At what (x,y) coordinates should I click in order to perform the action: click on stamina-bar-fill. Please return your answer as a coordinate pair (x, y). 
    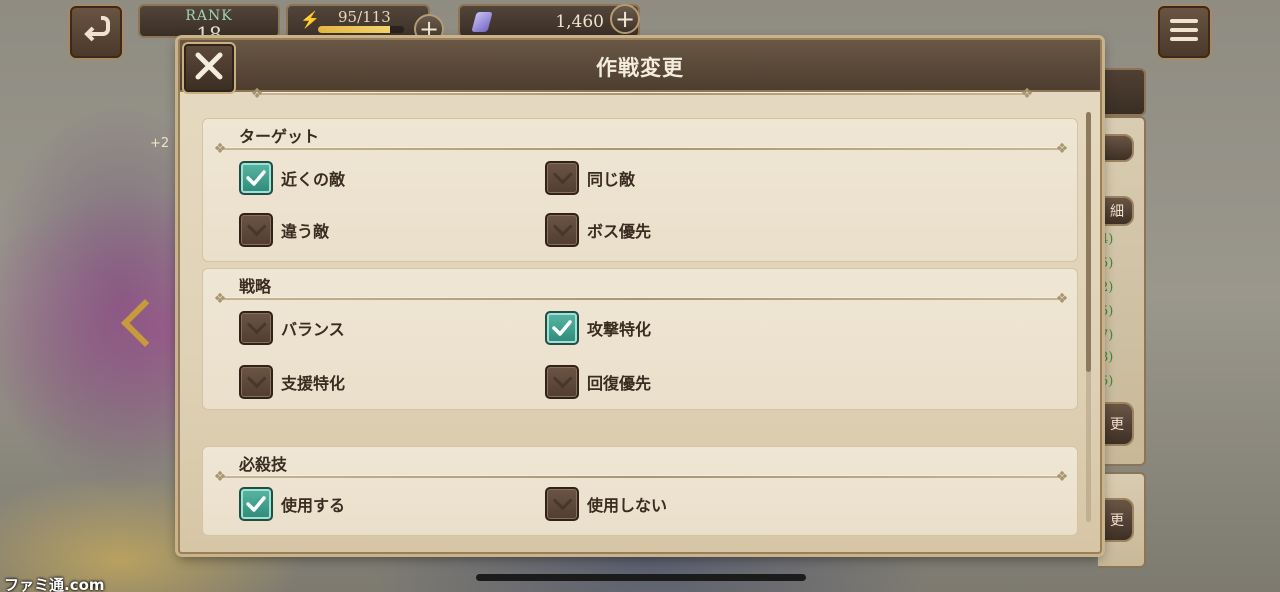
    Looking at the image, I should click on (354, 29).